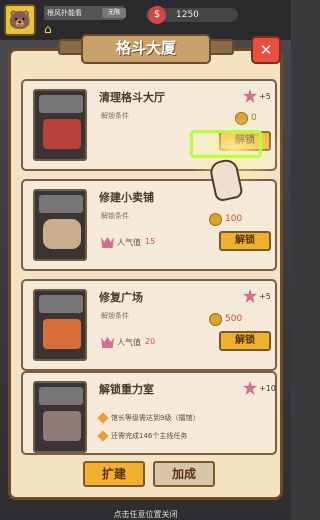 This screenshot has width=320, height=520. Describe the element at coordinates (245, 341) in the screenshot. I see `card-3-unlock-button: 解锁` at that location.